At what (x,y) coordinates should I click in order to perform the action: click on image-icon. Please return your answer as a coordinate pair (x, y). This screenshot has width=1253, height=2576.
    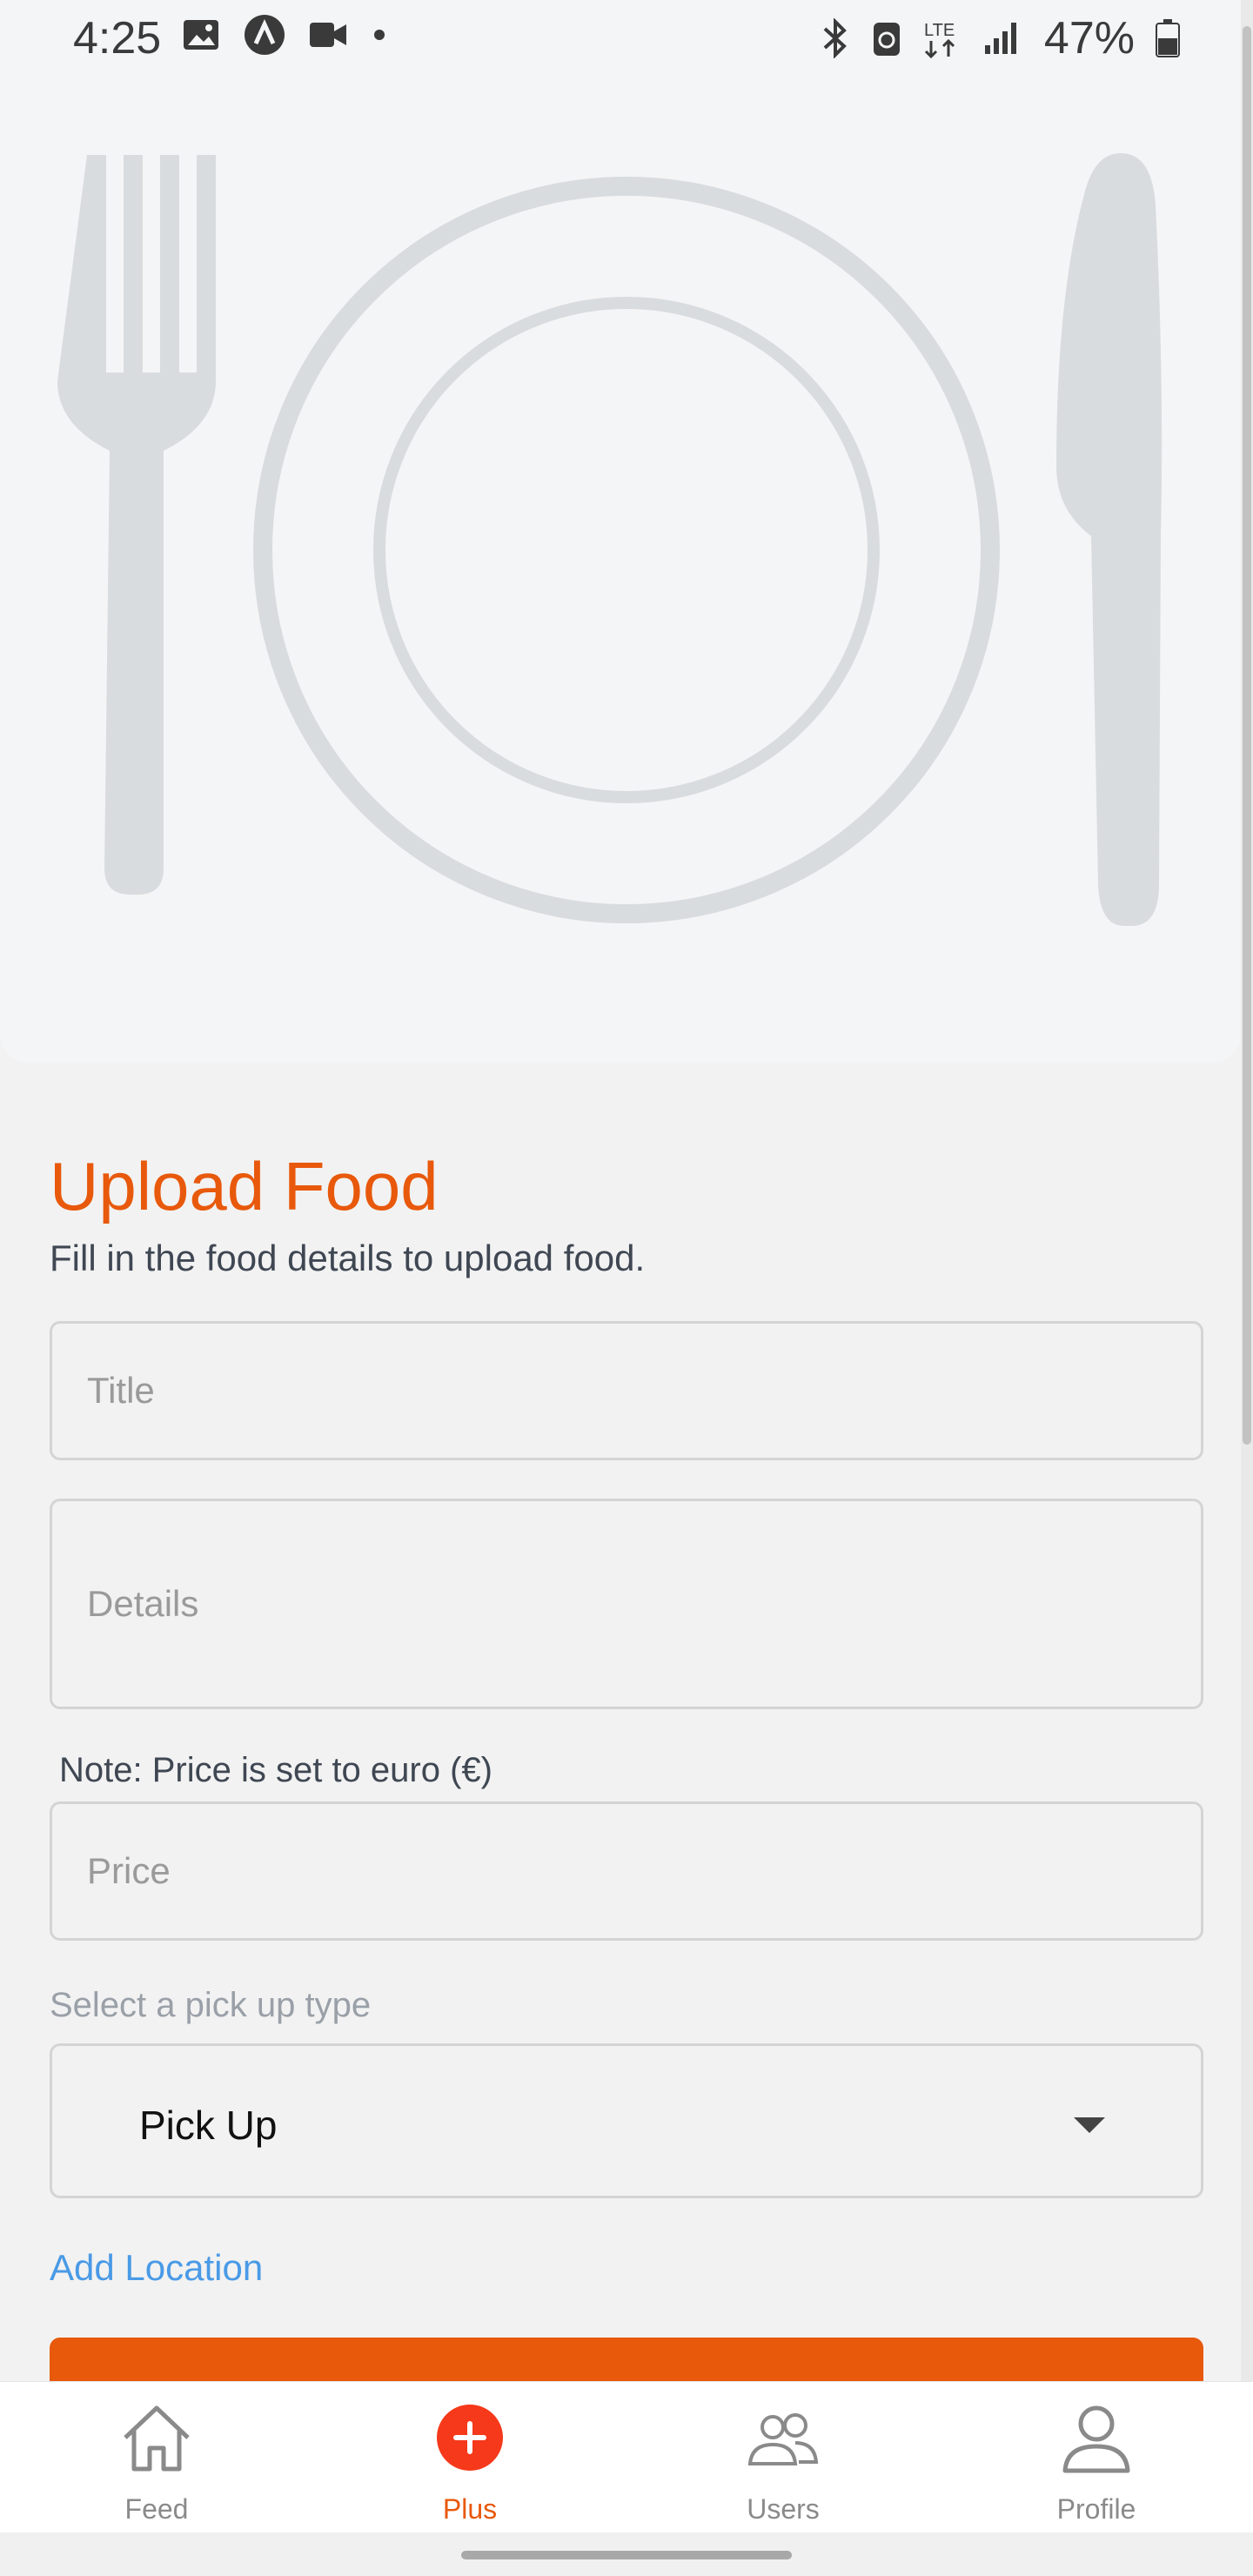
    Looking at the image, I should click on (201, 35).